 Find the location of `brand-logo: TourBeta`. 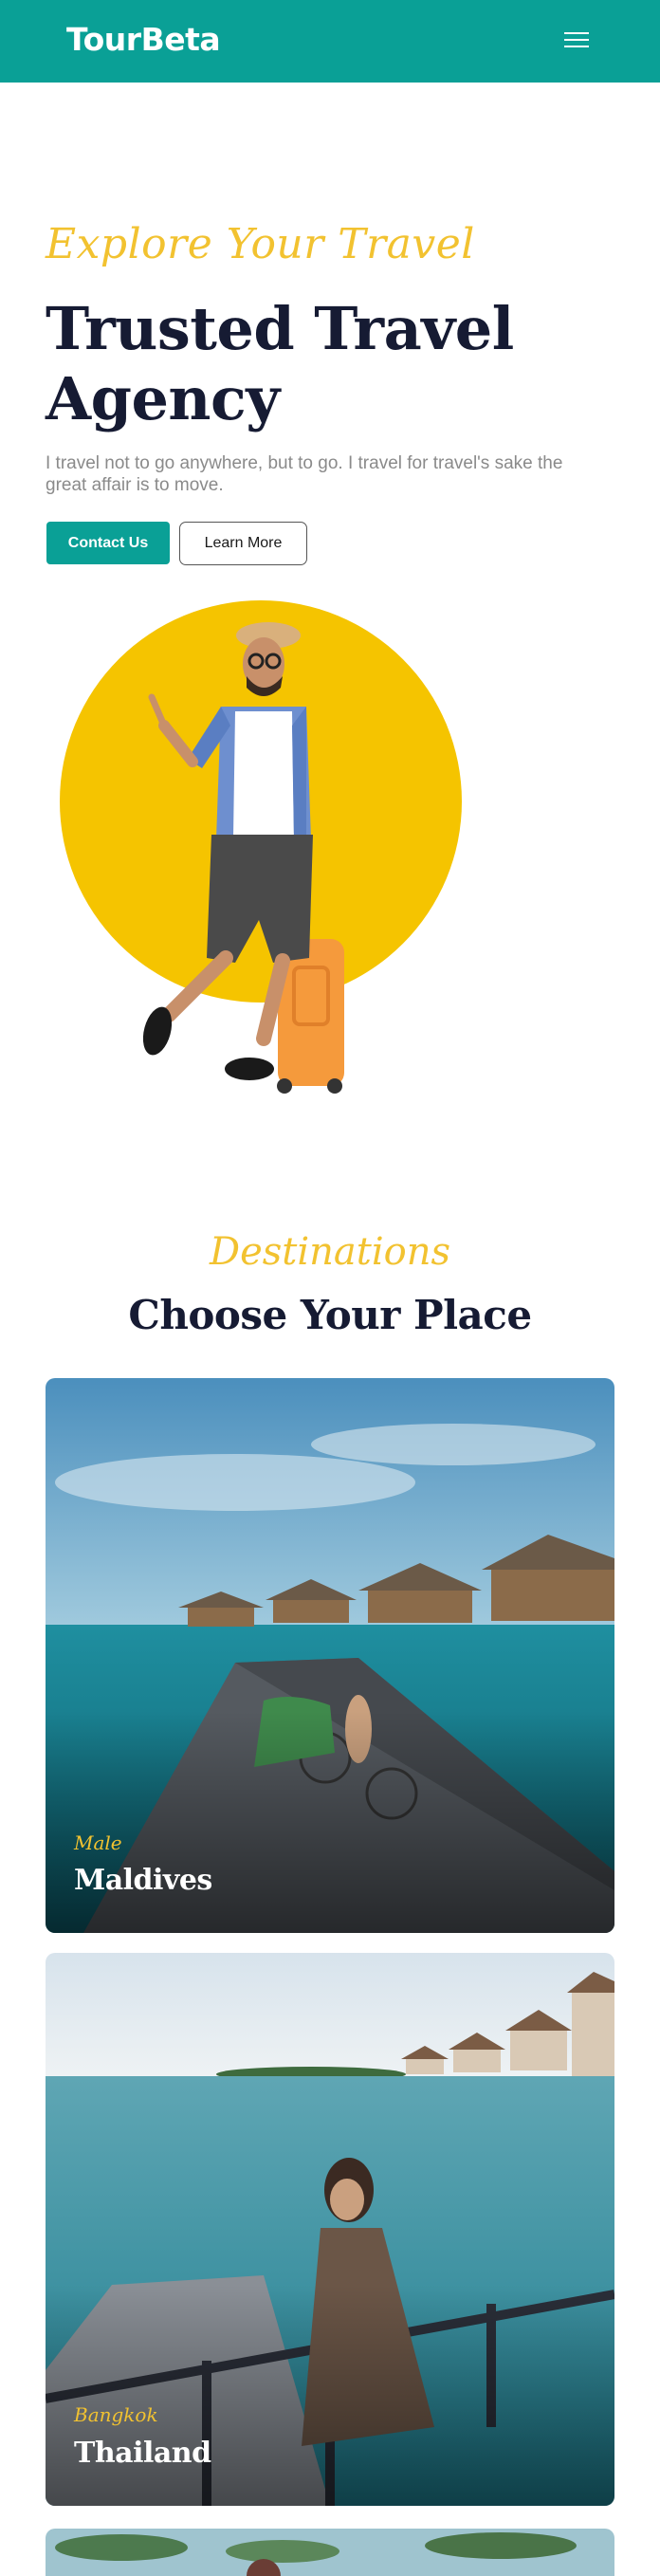

brand-logo: TourBeta is located at coordinates (143, 39).